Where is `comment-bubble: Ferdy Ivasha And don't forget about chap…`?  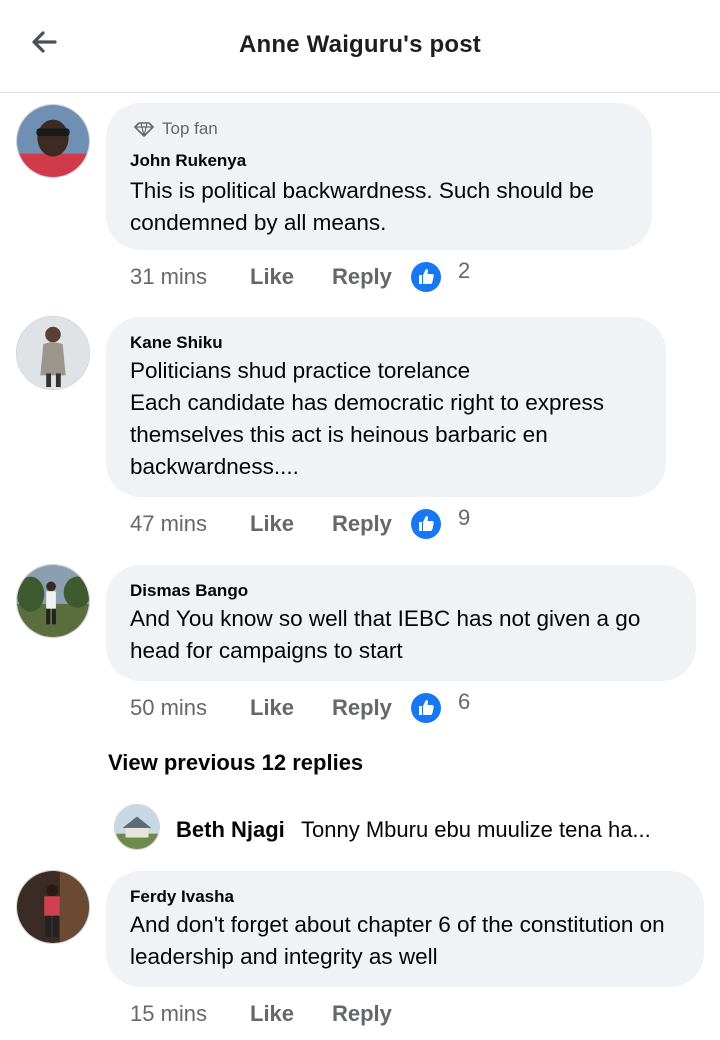
comment-bubble: Ferdy Ivasha And don't forget about chap… is located at coordinates (405, 929).